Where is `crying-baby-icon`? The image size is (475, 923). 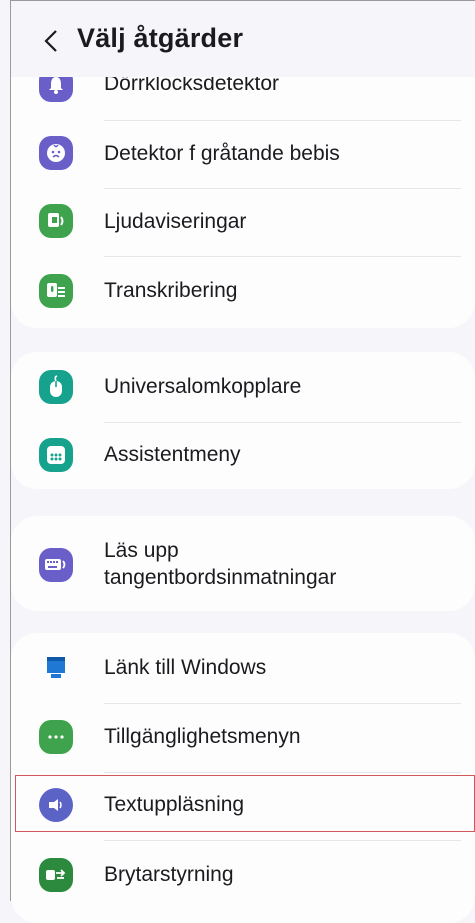 crying-baby-icon is located at coordinates (56, 153).